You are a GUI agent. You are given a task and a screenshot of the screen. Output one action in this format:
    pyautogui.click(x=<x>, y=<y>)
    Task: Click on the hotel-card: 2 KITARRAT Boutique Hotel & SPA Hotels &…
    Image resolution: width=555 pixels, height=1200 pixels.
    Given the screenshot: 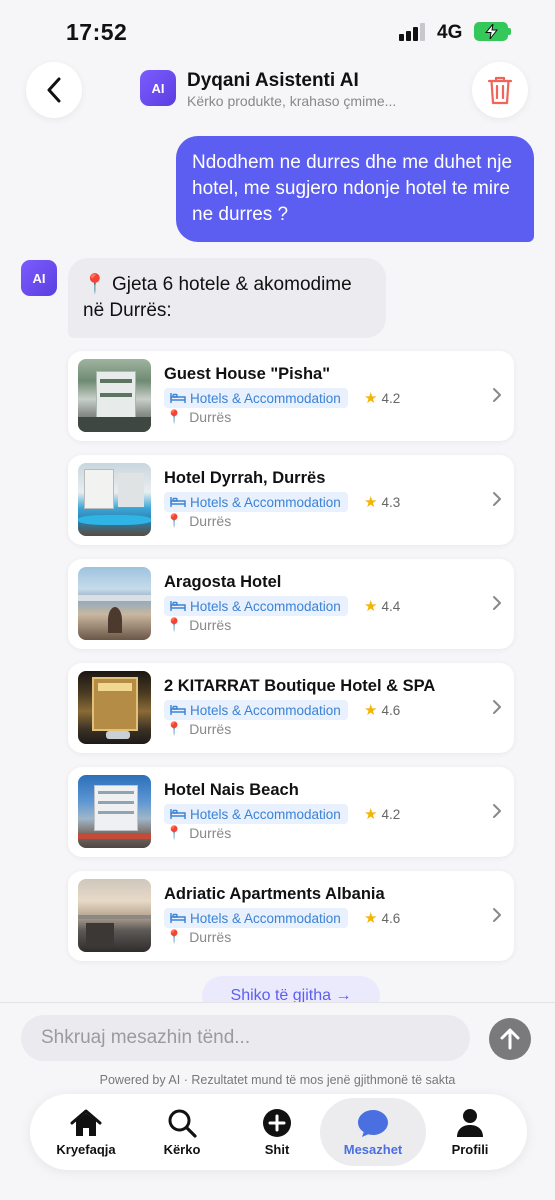 What is the action you would take?
    pyautogui.click(x=291, y=708)
    